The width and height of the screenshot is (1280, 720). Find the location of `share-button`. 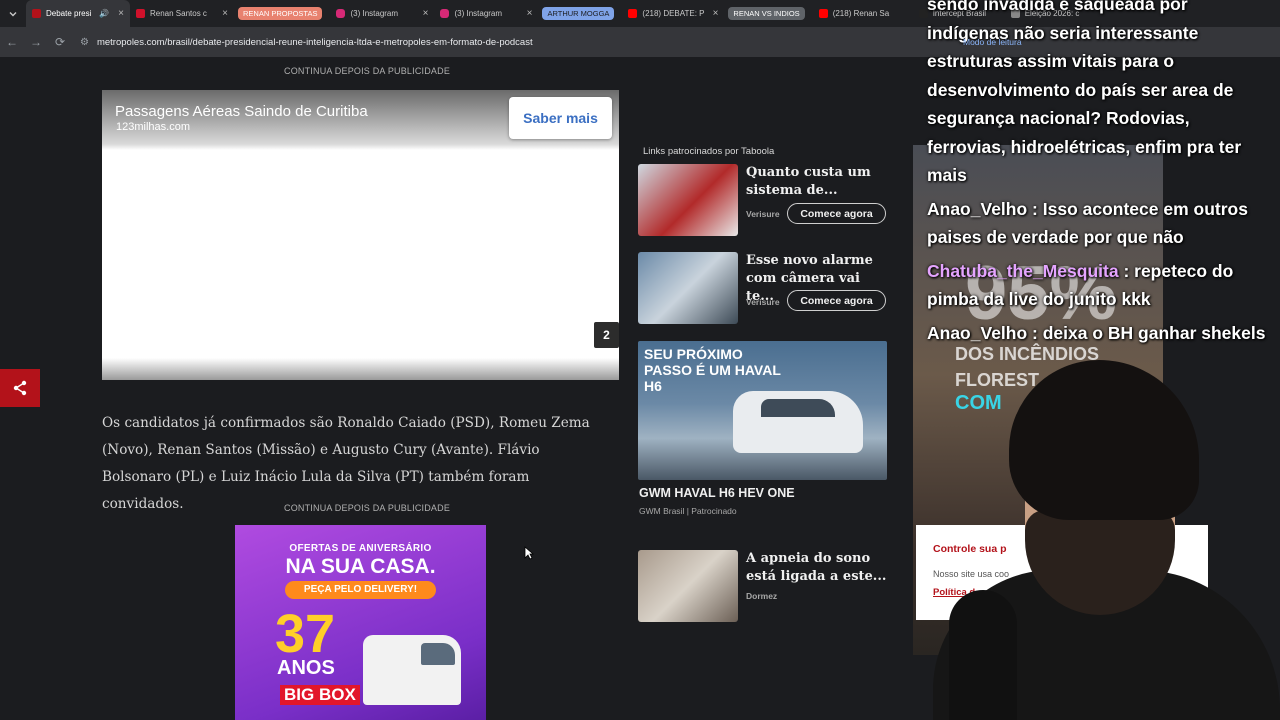

share-button is located at coordinates (20, 388).